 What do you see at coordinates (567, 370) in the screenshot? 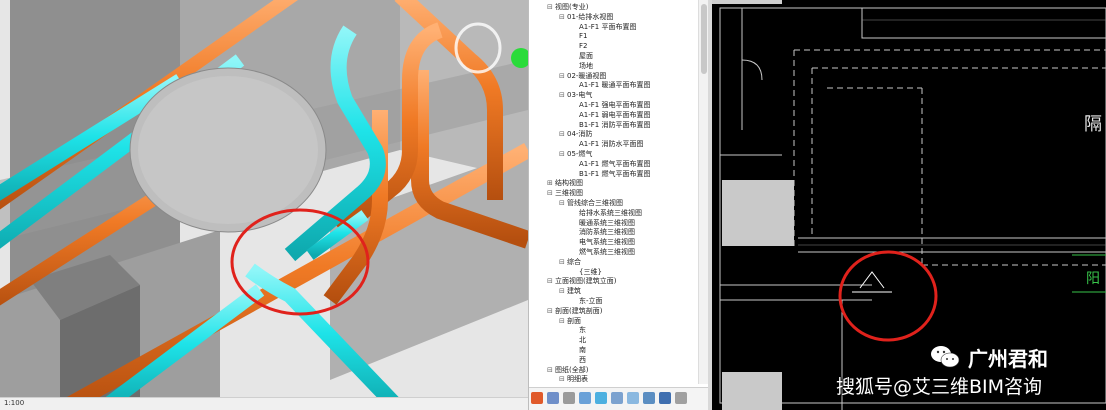
I see `browser-tree-item: ⊟ 图纸(全部)` at bounding box center [567, 370].